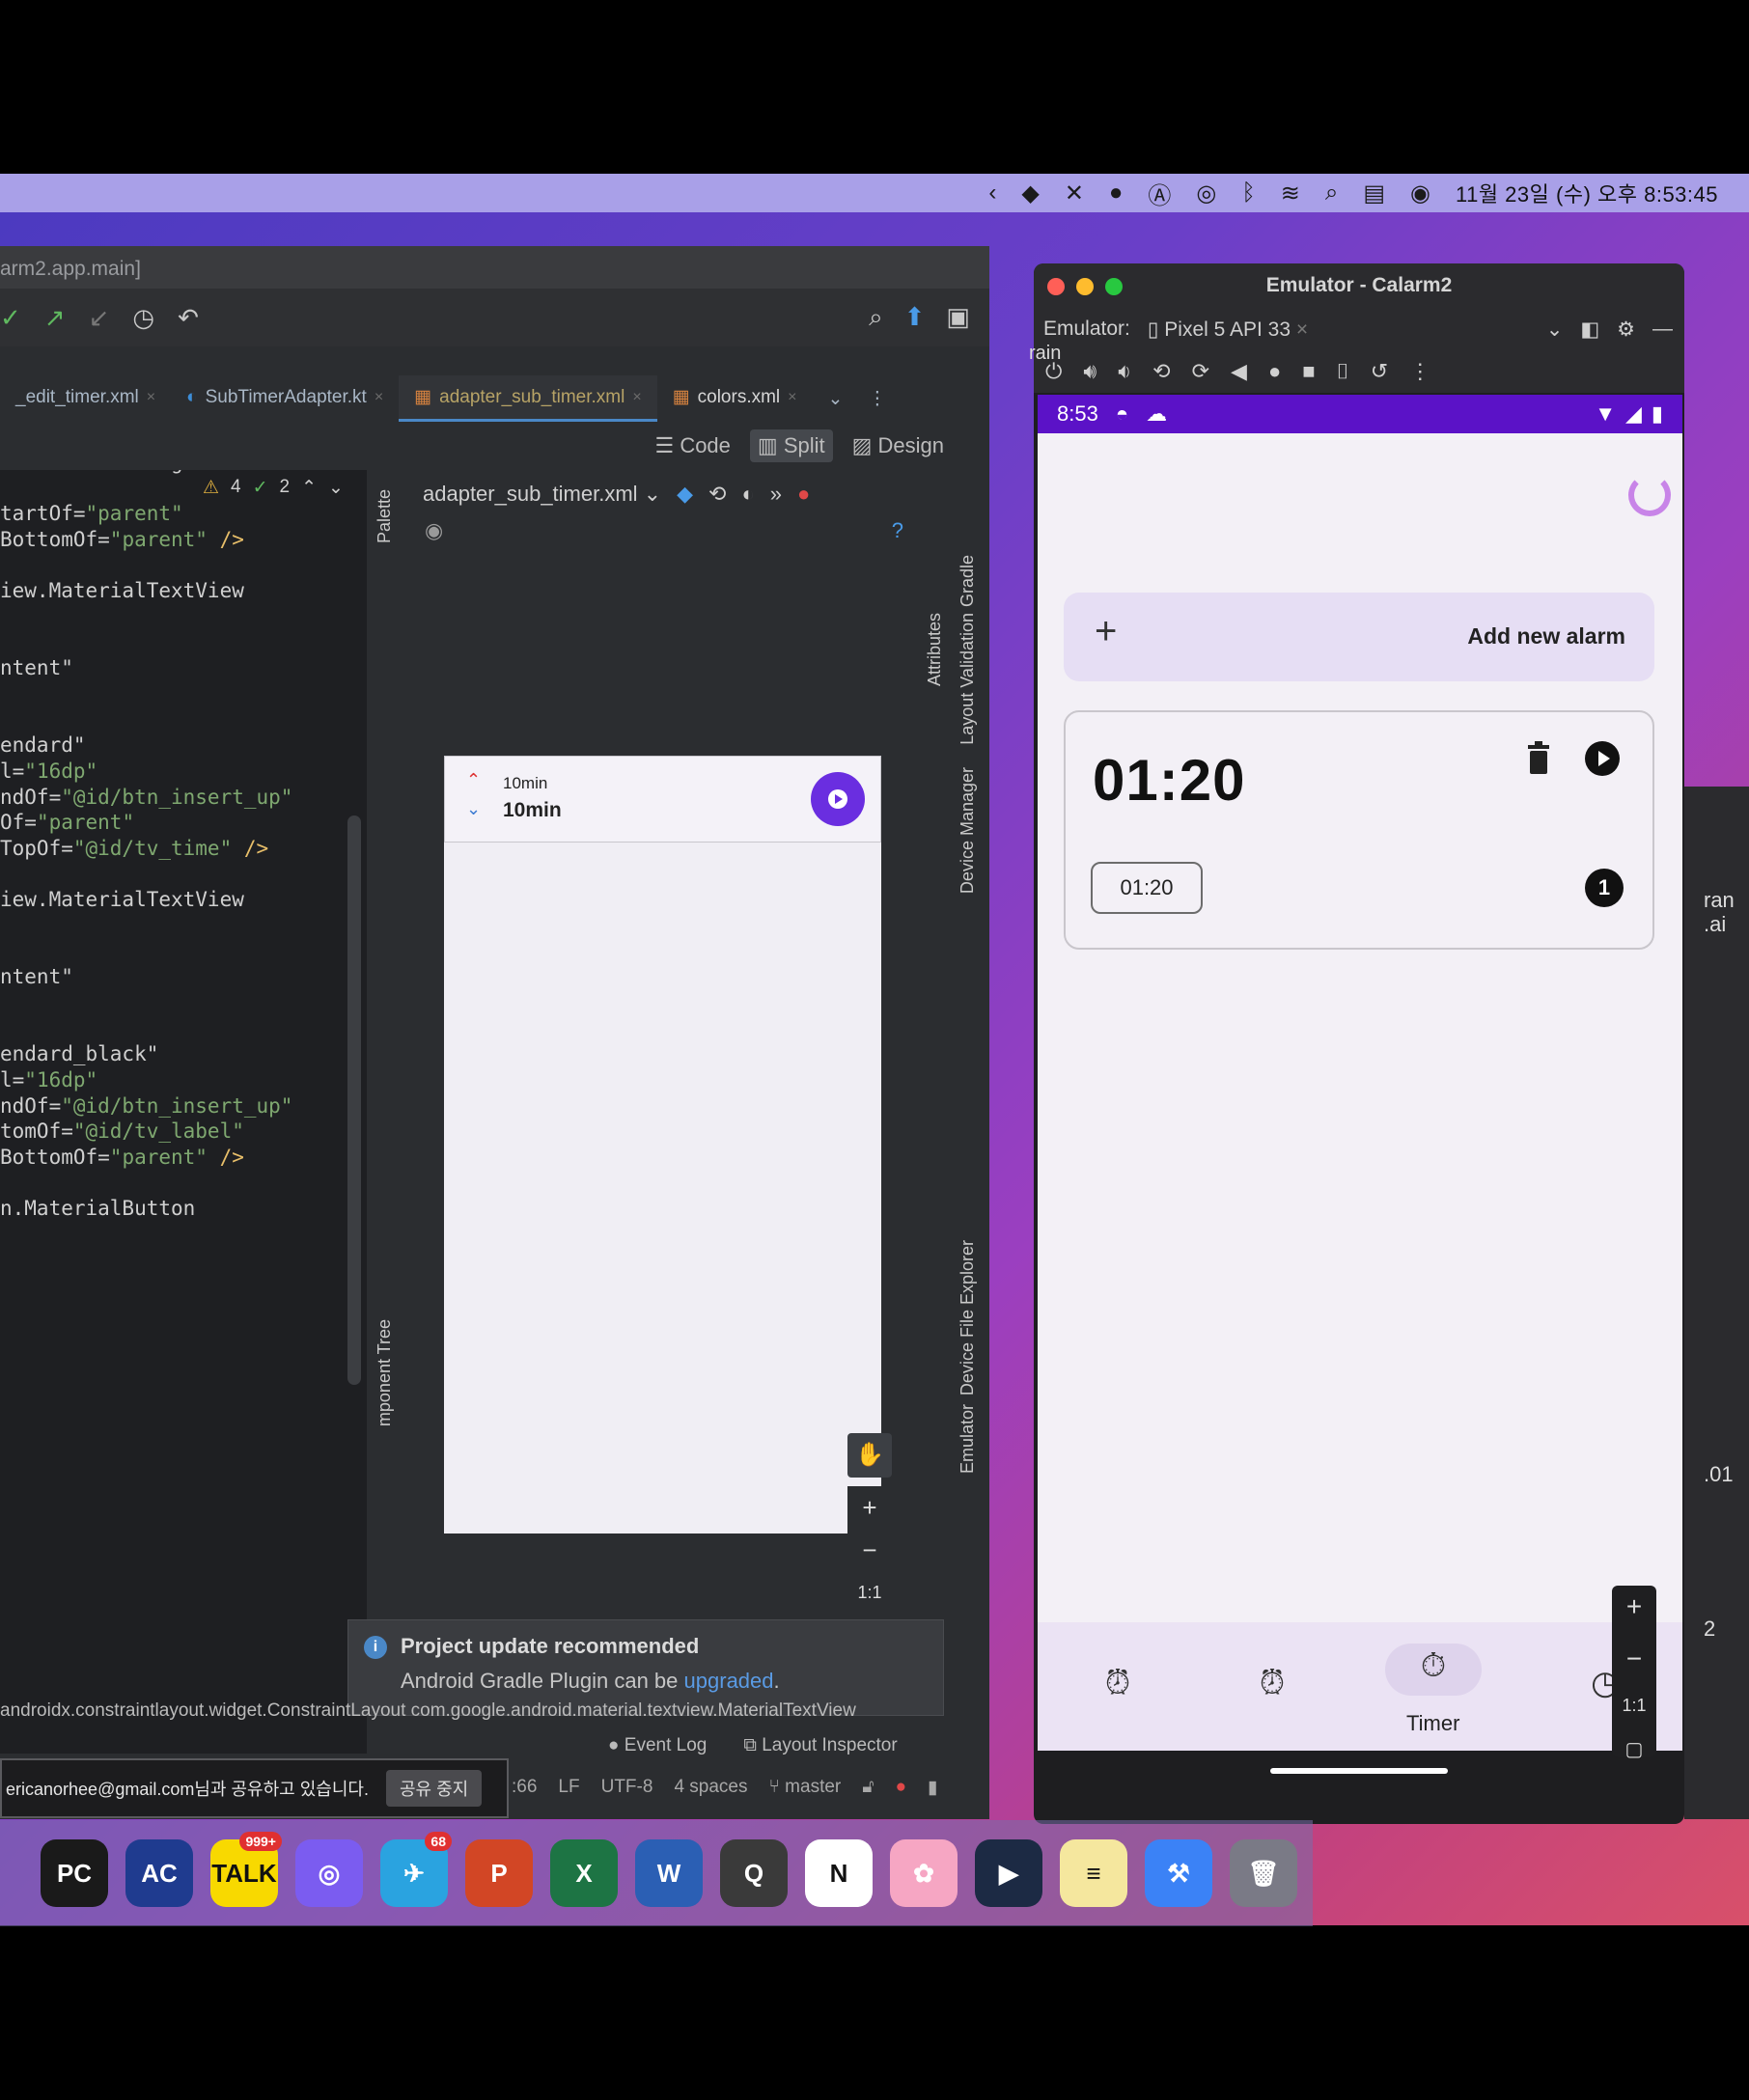 Image resolution: width=1749 pixels, height=2100 pixels. What do you see at coordinates (1178, 1873) in the screenshot?
I see `xcode-icon: ⚒` at bounding box center [1178, 1873].